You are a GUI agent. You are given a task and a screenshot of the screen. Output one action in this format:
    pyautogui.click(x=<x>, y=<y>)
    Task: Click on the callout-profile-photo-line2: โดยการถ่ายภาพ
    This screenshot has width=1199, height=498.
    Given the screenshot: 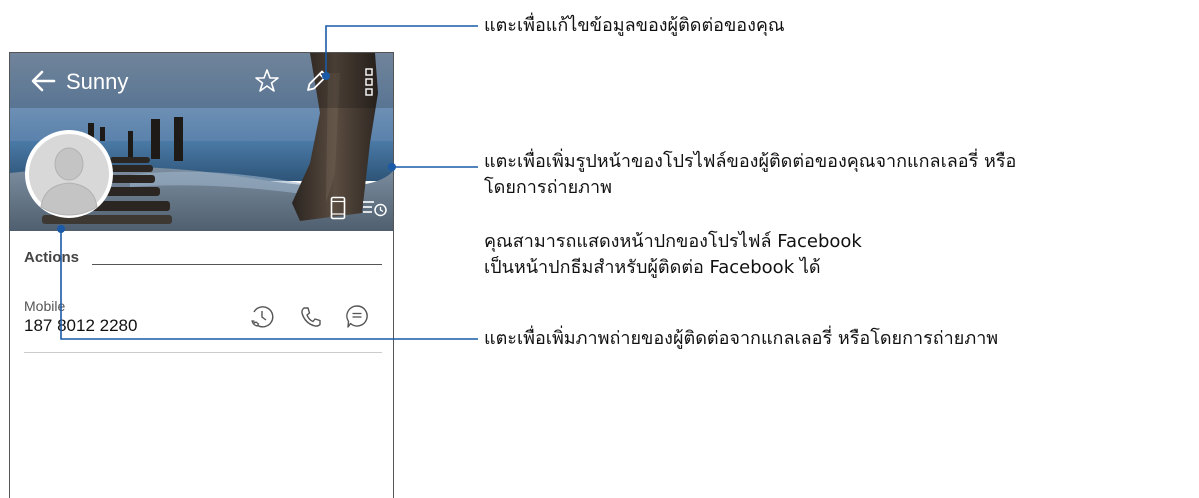 What is the action you would take?
    pyautogui.click(x=548, y=187)
    